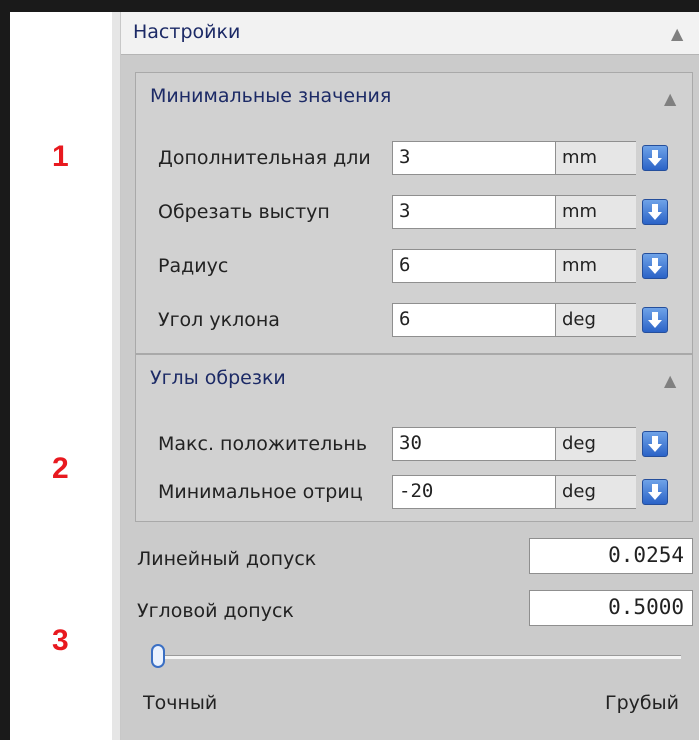  What do you see at coordinates (611, 556) in the screenshot?
I see `linear-tolerance-field: 0.0254` at bounding box center [611, 556].